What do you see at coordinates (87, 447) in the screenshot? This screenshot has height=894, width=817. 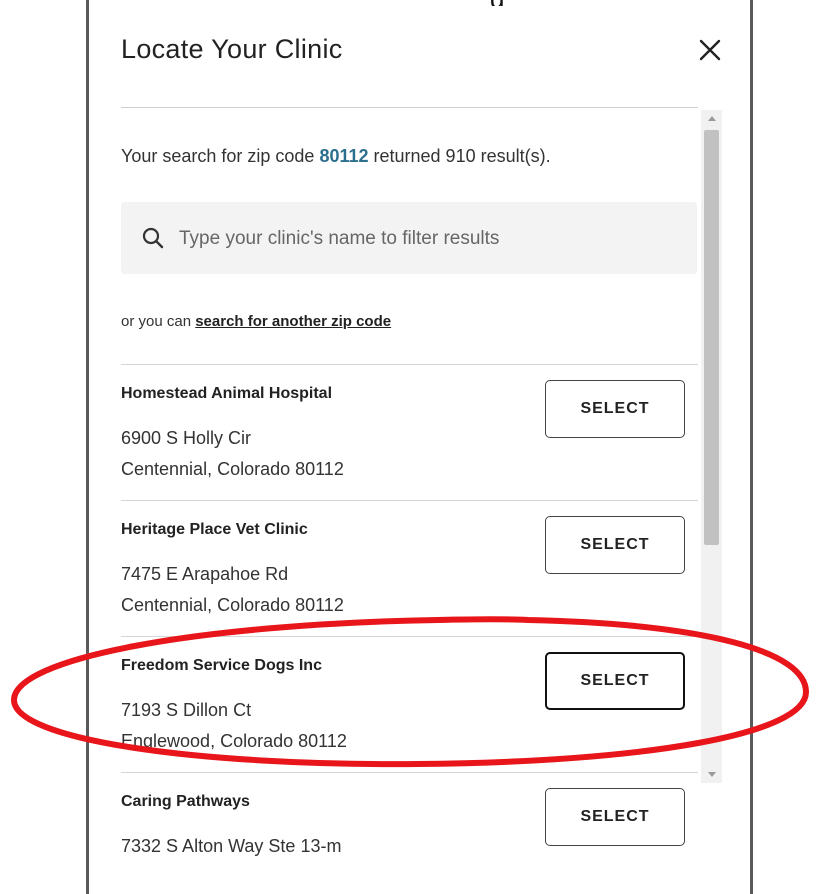 I see `modal-frame-left-edge` at bounding box center [87, 447].